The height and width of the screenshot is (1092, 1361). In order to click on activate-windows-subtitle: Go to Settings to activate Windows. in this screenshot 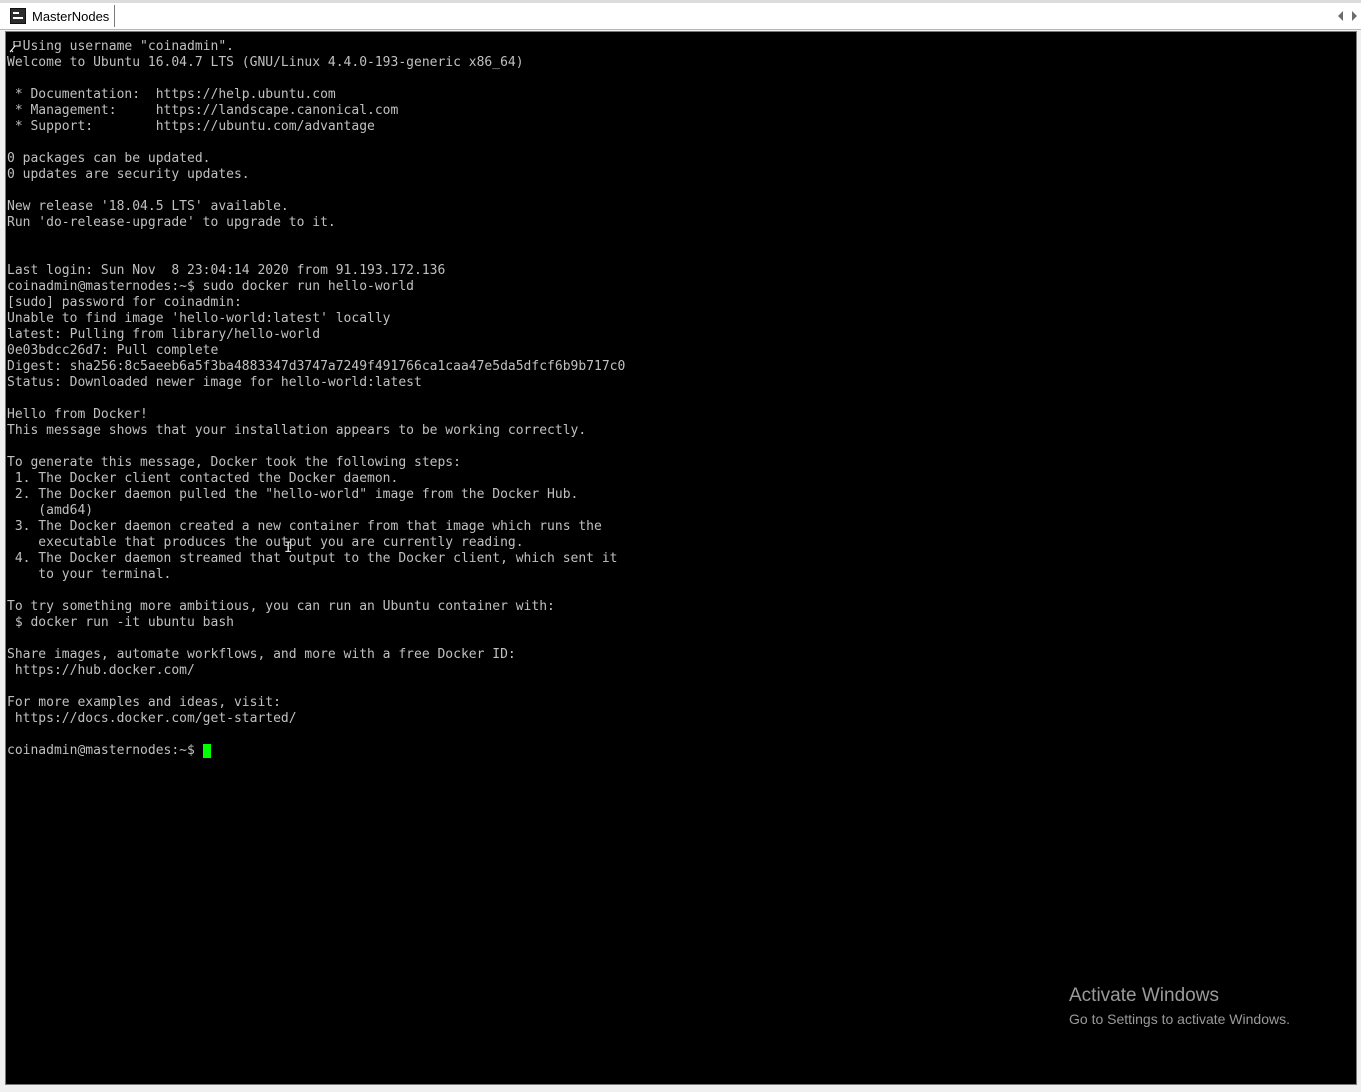, I will do `click(1179, 1019)`.